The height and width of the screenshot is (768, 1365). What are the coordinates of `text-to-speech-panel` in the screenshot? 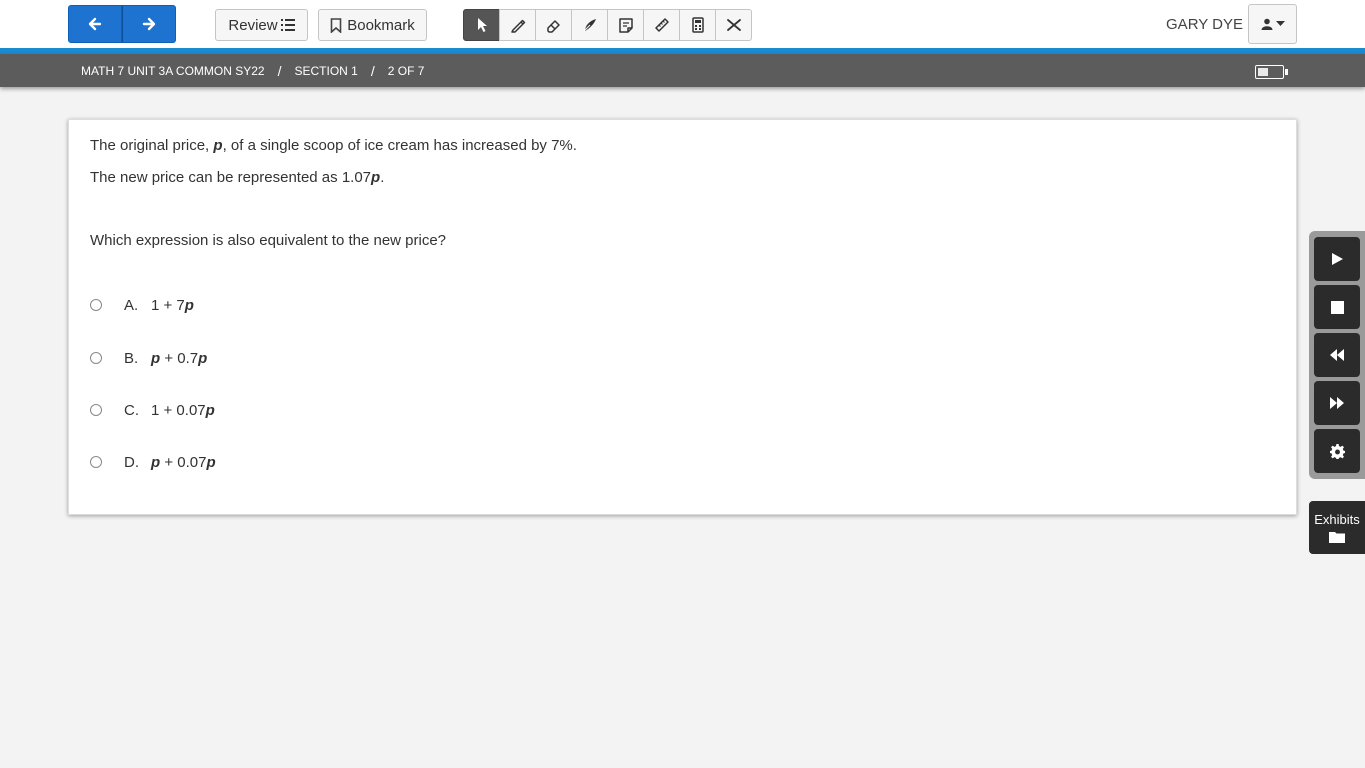 It's located at (1337, 355).